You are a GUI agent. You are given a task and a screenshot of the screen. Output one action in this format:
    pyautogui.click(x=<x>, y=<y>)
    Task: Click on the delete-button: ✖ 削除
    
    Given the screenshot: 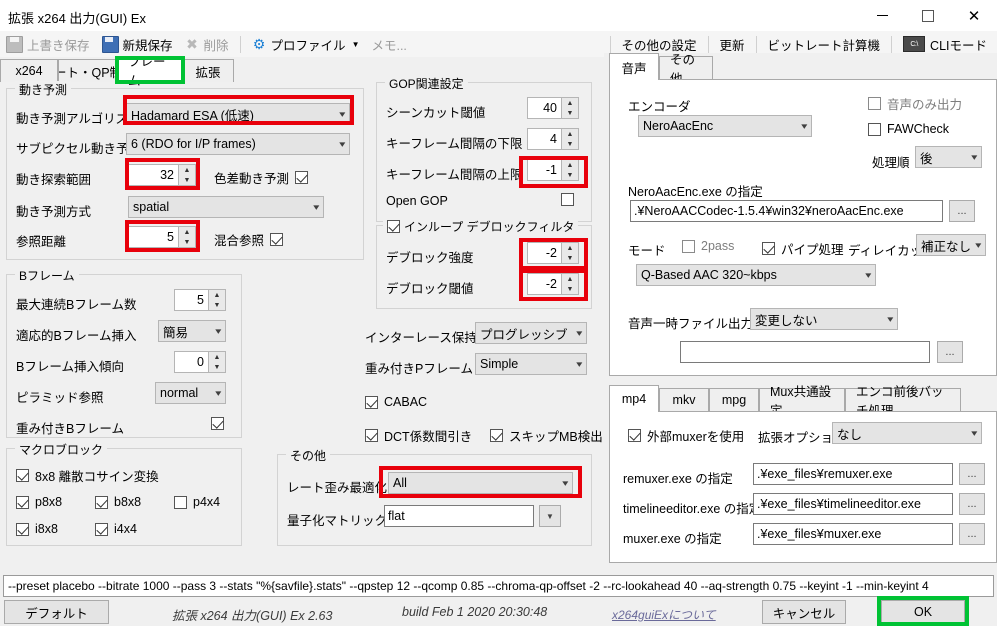 What is the action you would take?
    pyautogui.click(x=207, y=44)
    